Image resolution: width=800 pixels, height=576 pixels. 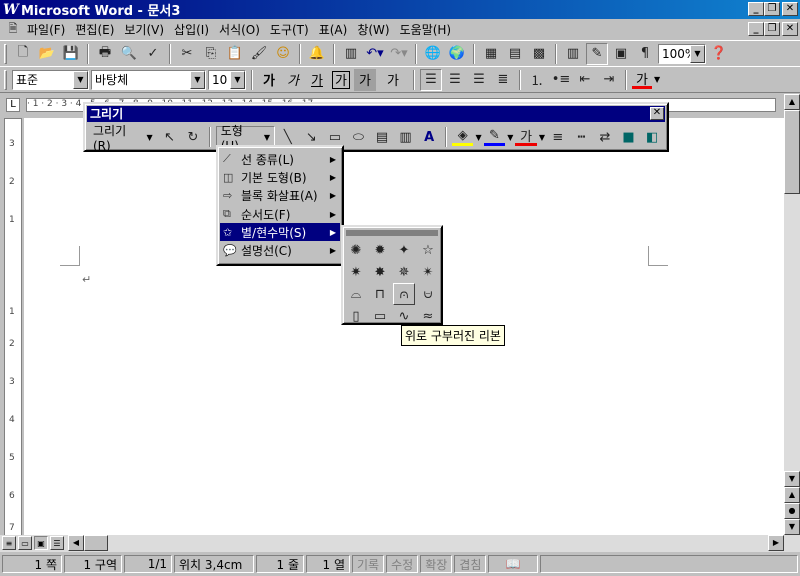 I want to click on style-combo: 표준 ▼, so click(x=50, y=79).